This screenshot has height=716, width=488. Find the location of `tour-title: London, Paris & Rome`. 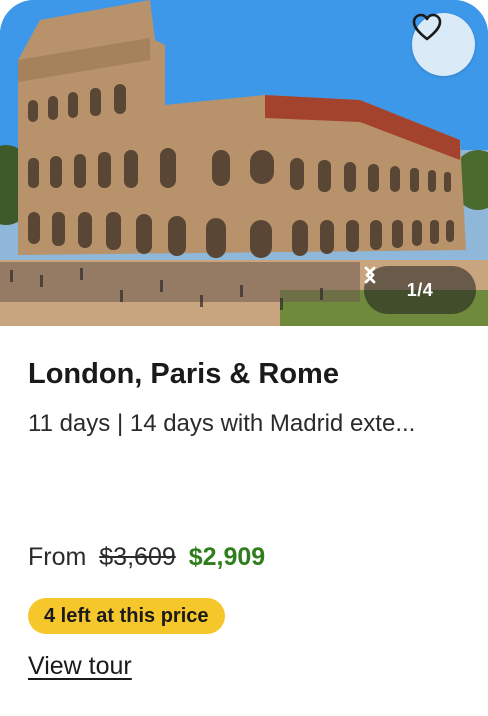

tour-title: London, Paris & Rome is located at coordinates (183, 374).